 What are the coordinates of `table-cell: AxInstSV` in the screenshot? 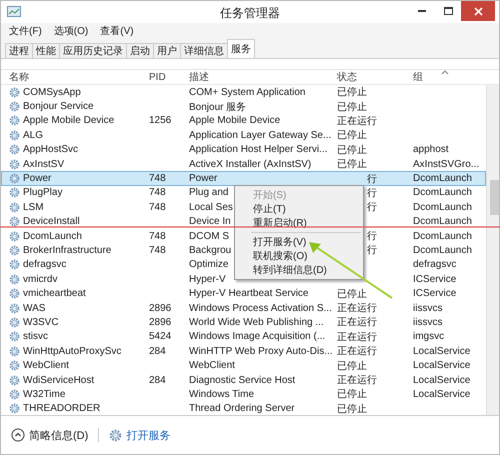 It's located at (43, 164).